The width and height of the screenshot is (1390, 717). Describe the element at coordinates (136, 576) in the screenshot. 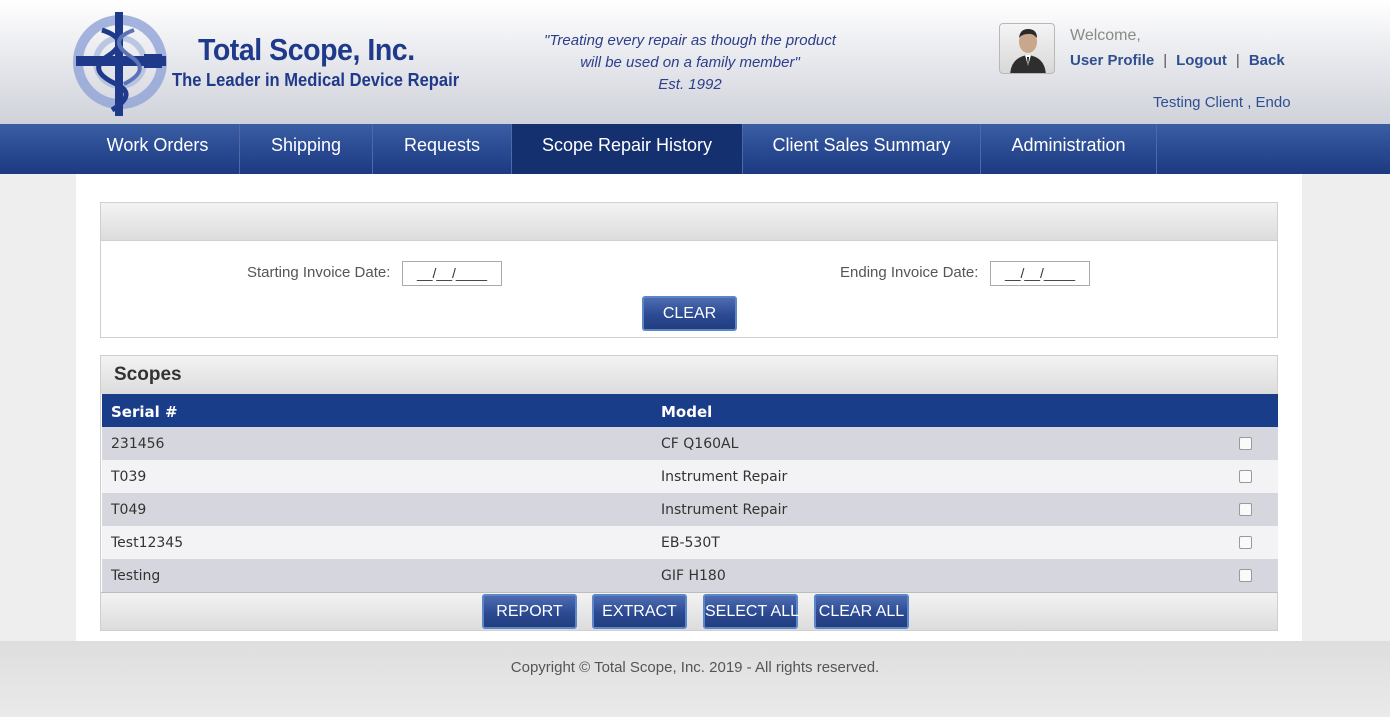

I see `serial-cell: Testing` at that location.